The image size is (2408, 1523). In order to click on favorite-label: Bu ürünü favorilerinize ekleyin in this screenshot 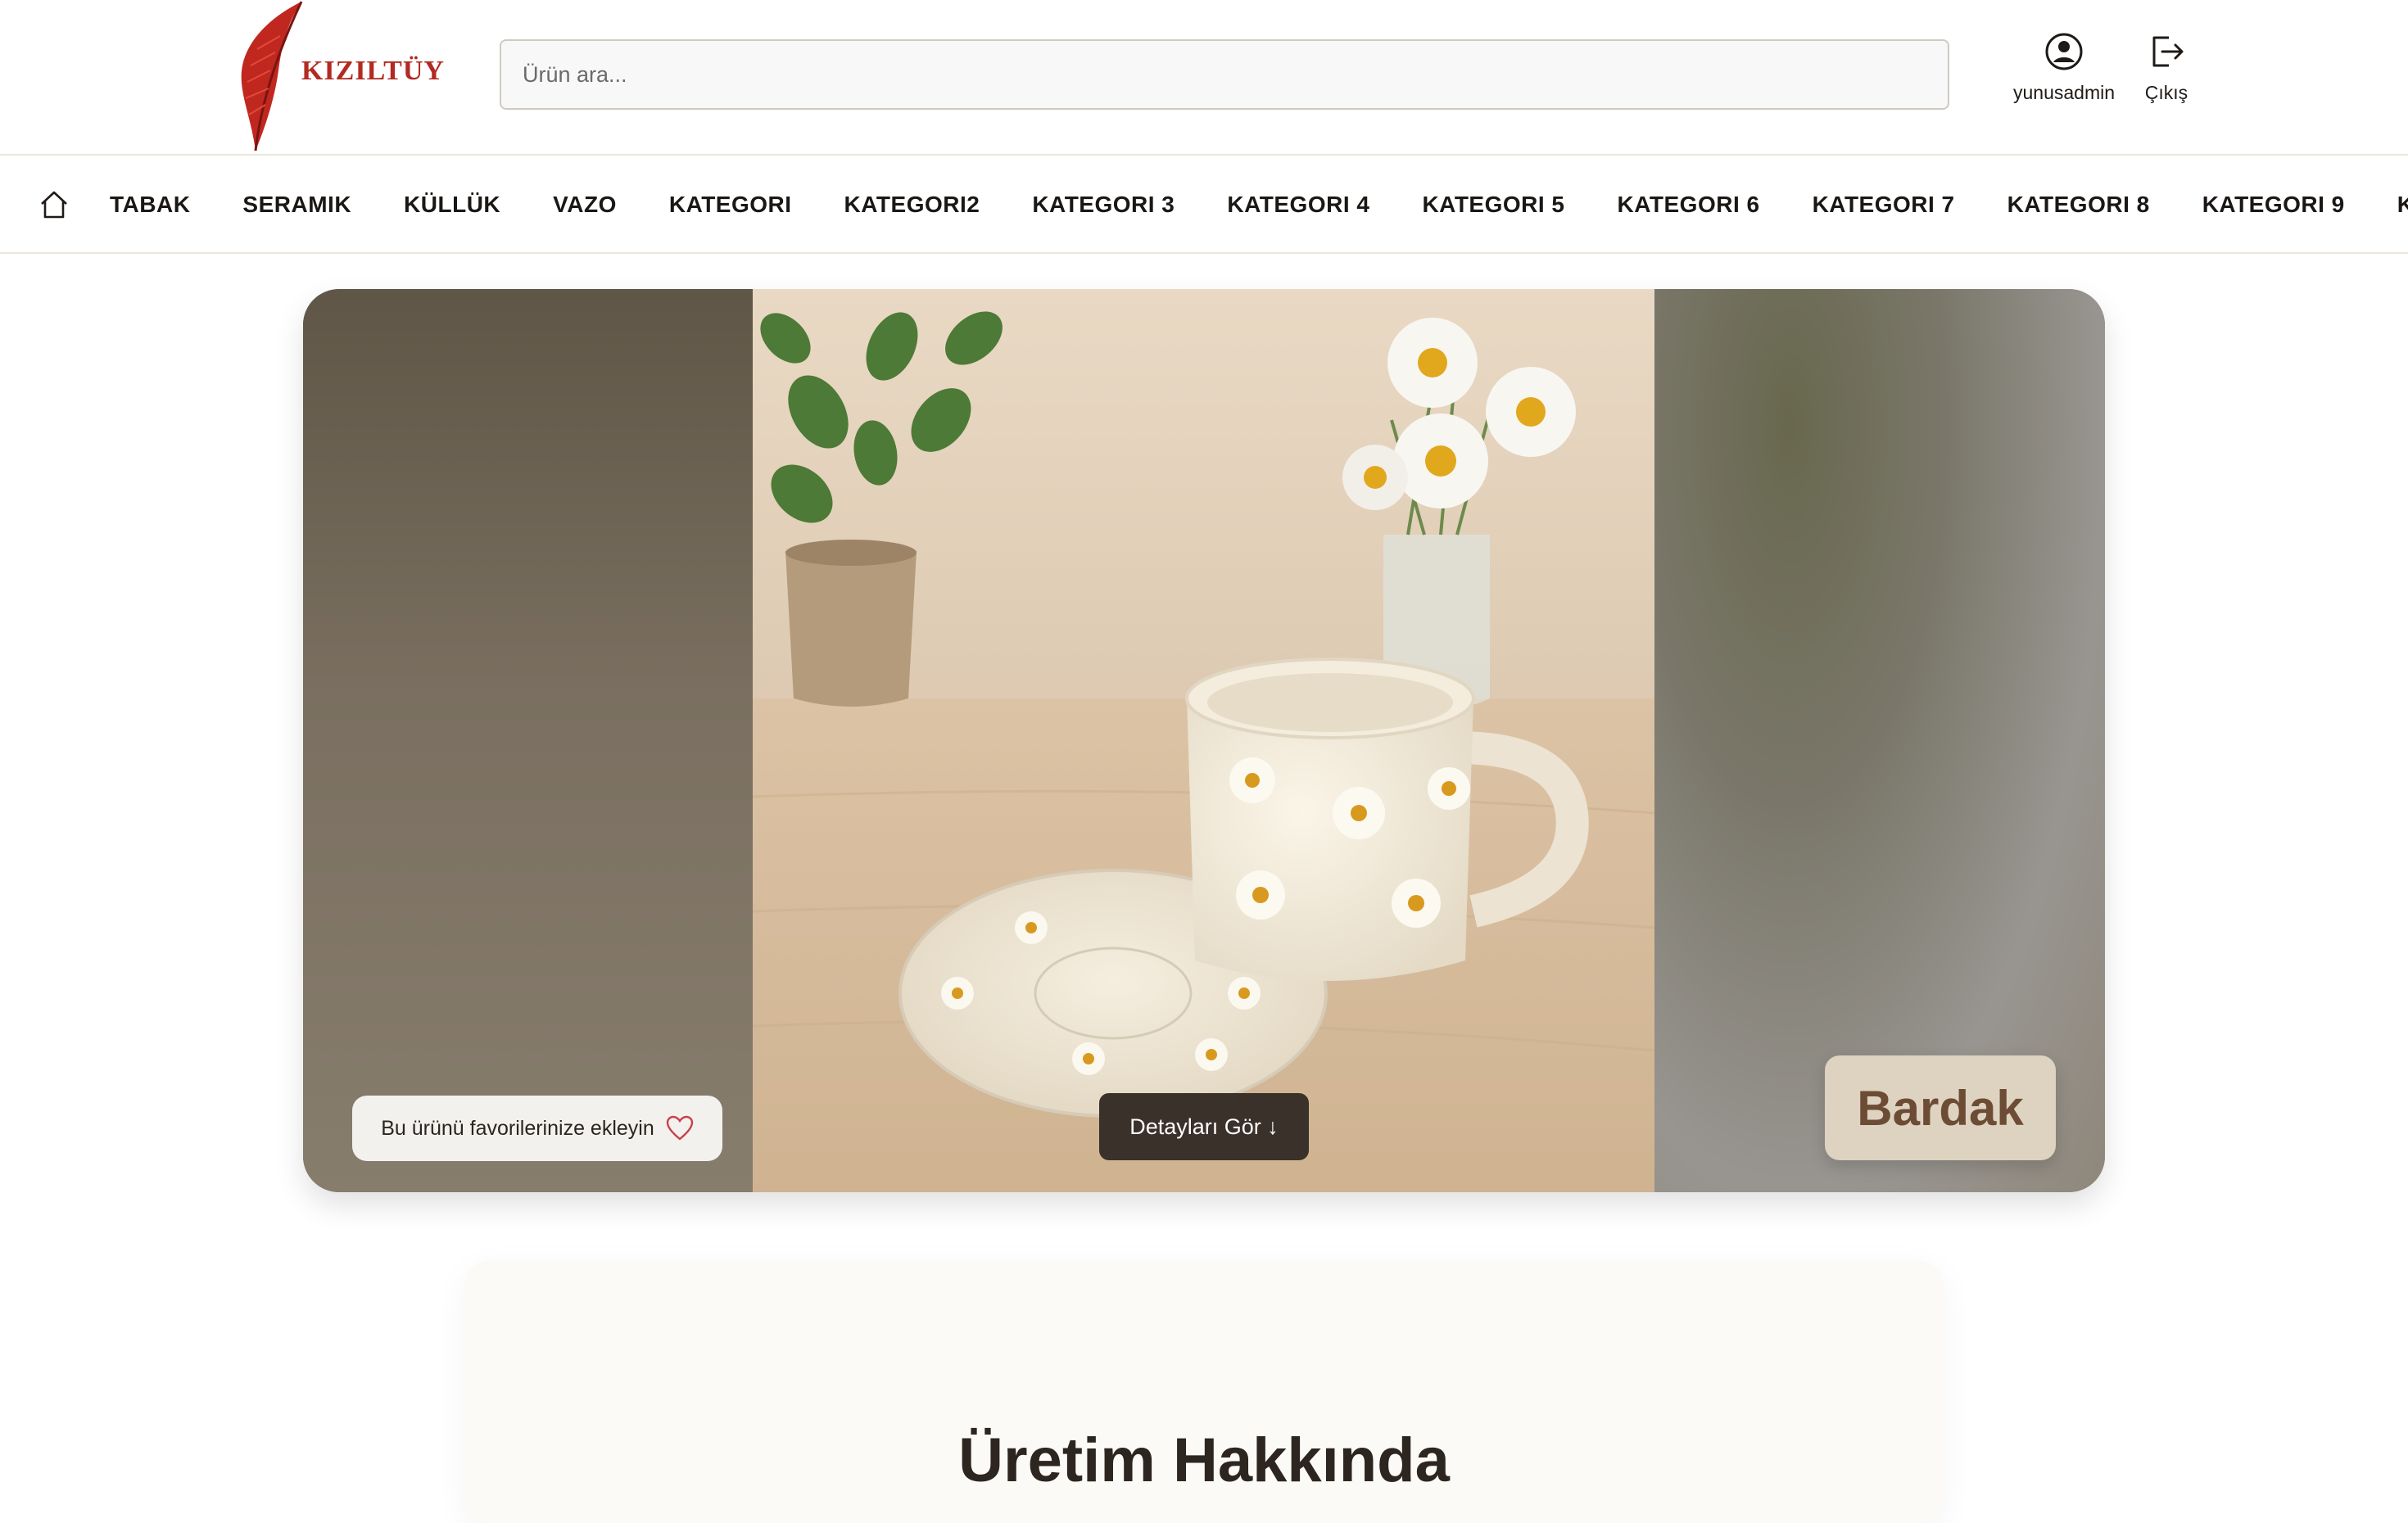, I will do `click(517, 1128)`.